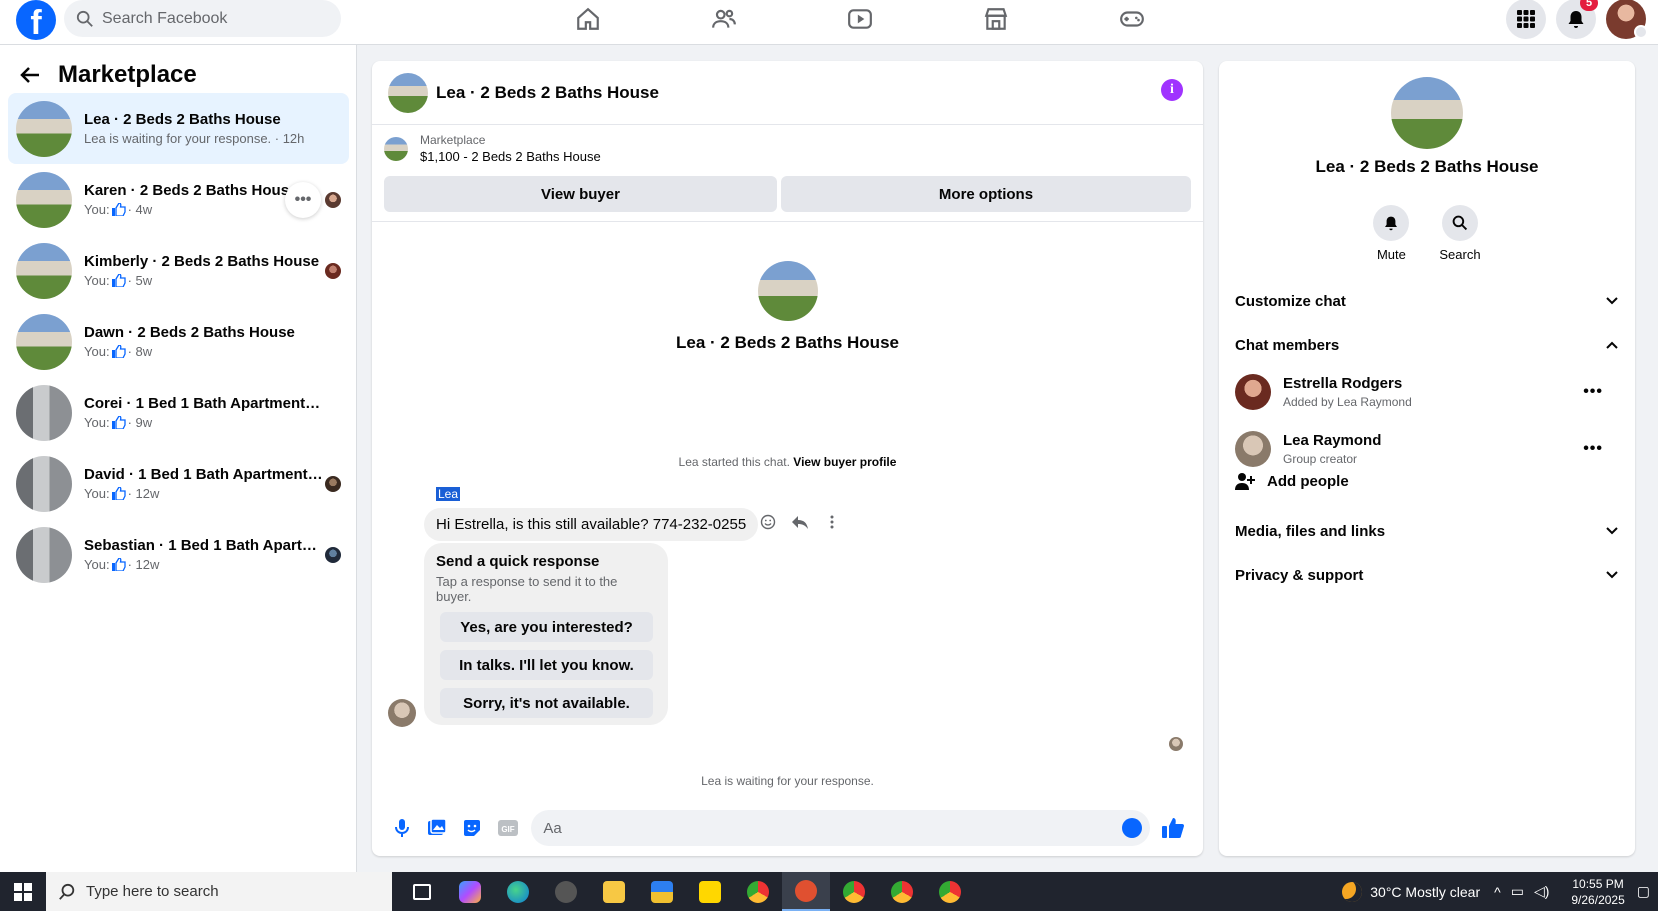 Image resolution: width=1658 pixels, height=911 pixels. I want to click on chat-profile-avatar, so click(787, 291).